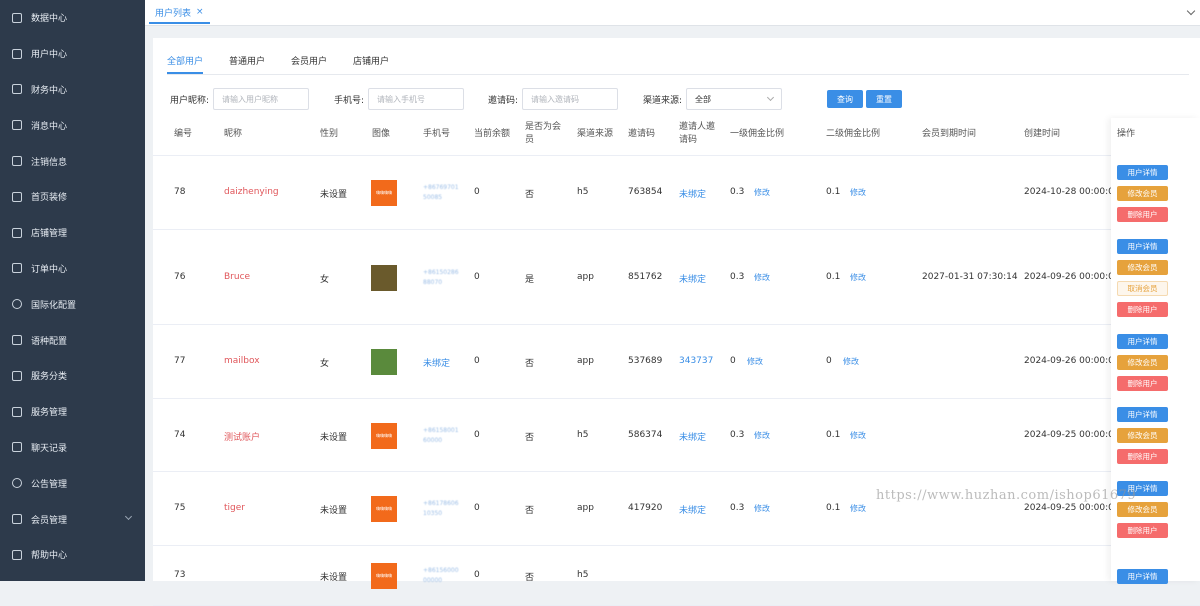 The width and height of the screenshot is (1200, 606). Describe the element at coordinates (179, 13) in the screenshot. I see `tab-user-list: 用户列表 ×` at that location.